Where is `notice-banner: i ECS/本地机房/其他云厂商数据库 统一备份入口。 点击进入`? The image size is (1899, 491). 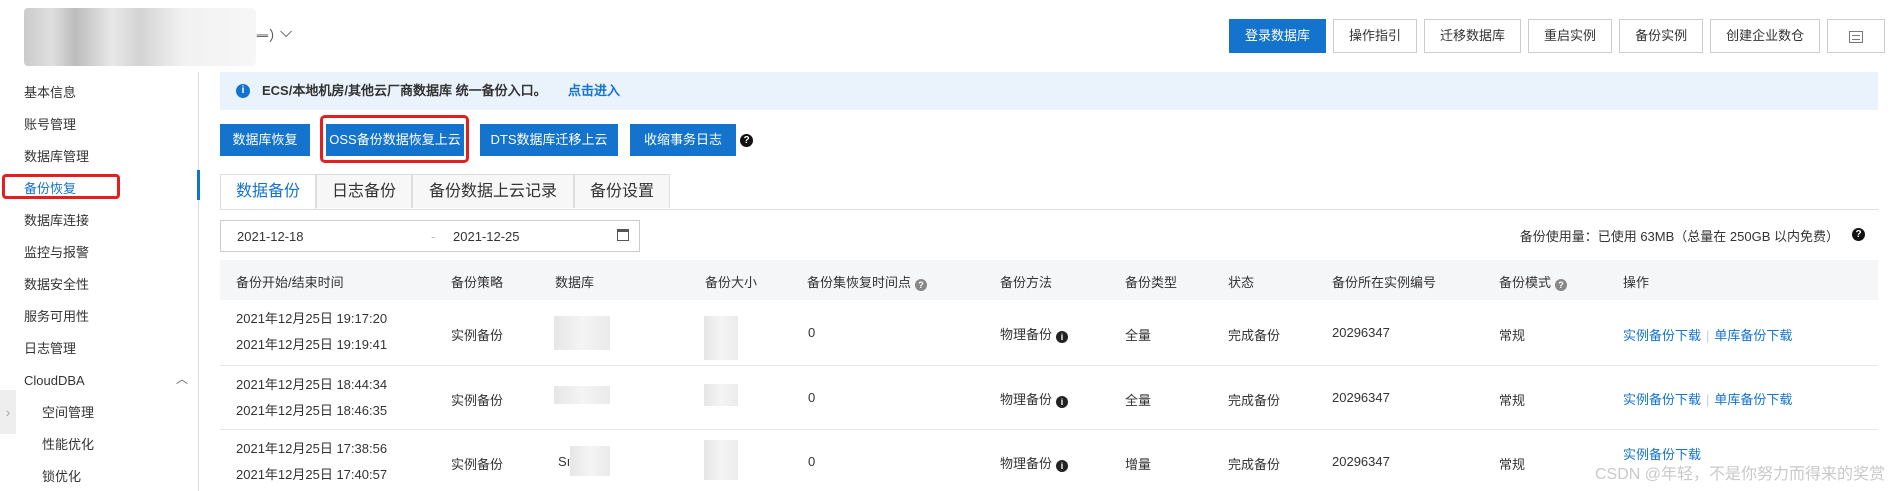
notice-banner: i ECS/本地机房/其他云厂商数据库 统一备份入口。 点击进入 is located at coordinates (1049, 91).